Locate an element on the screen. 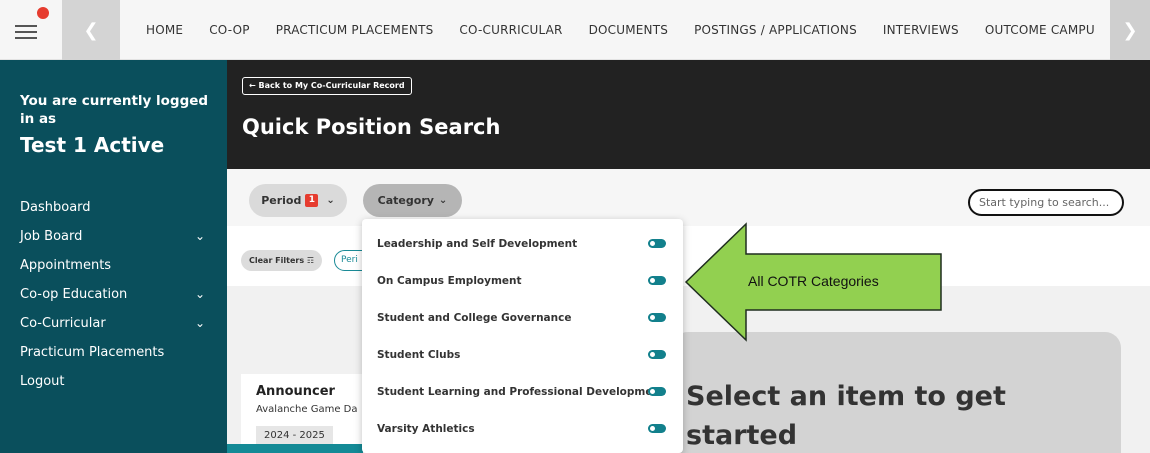  login-status-text: You are currently logged in as is located at coordinates (114, 110).